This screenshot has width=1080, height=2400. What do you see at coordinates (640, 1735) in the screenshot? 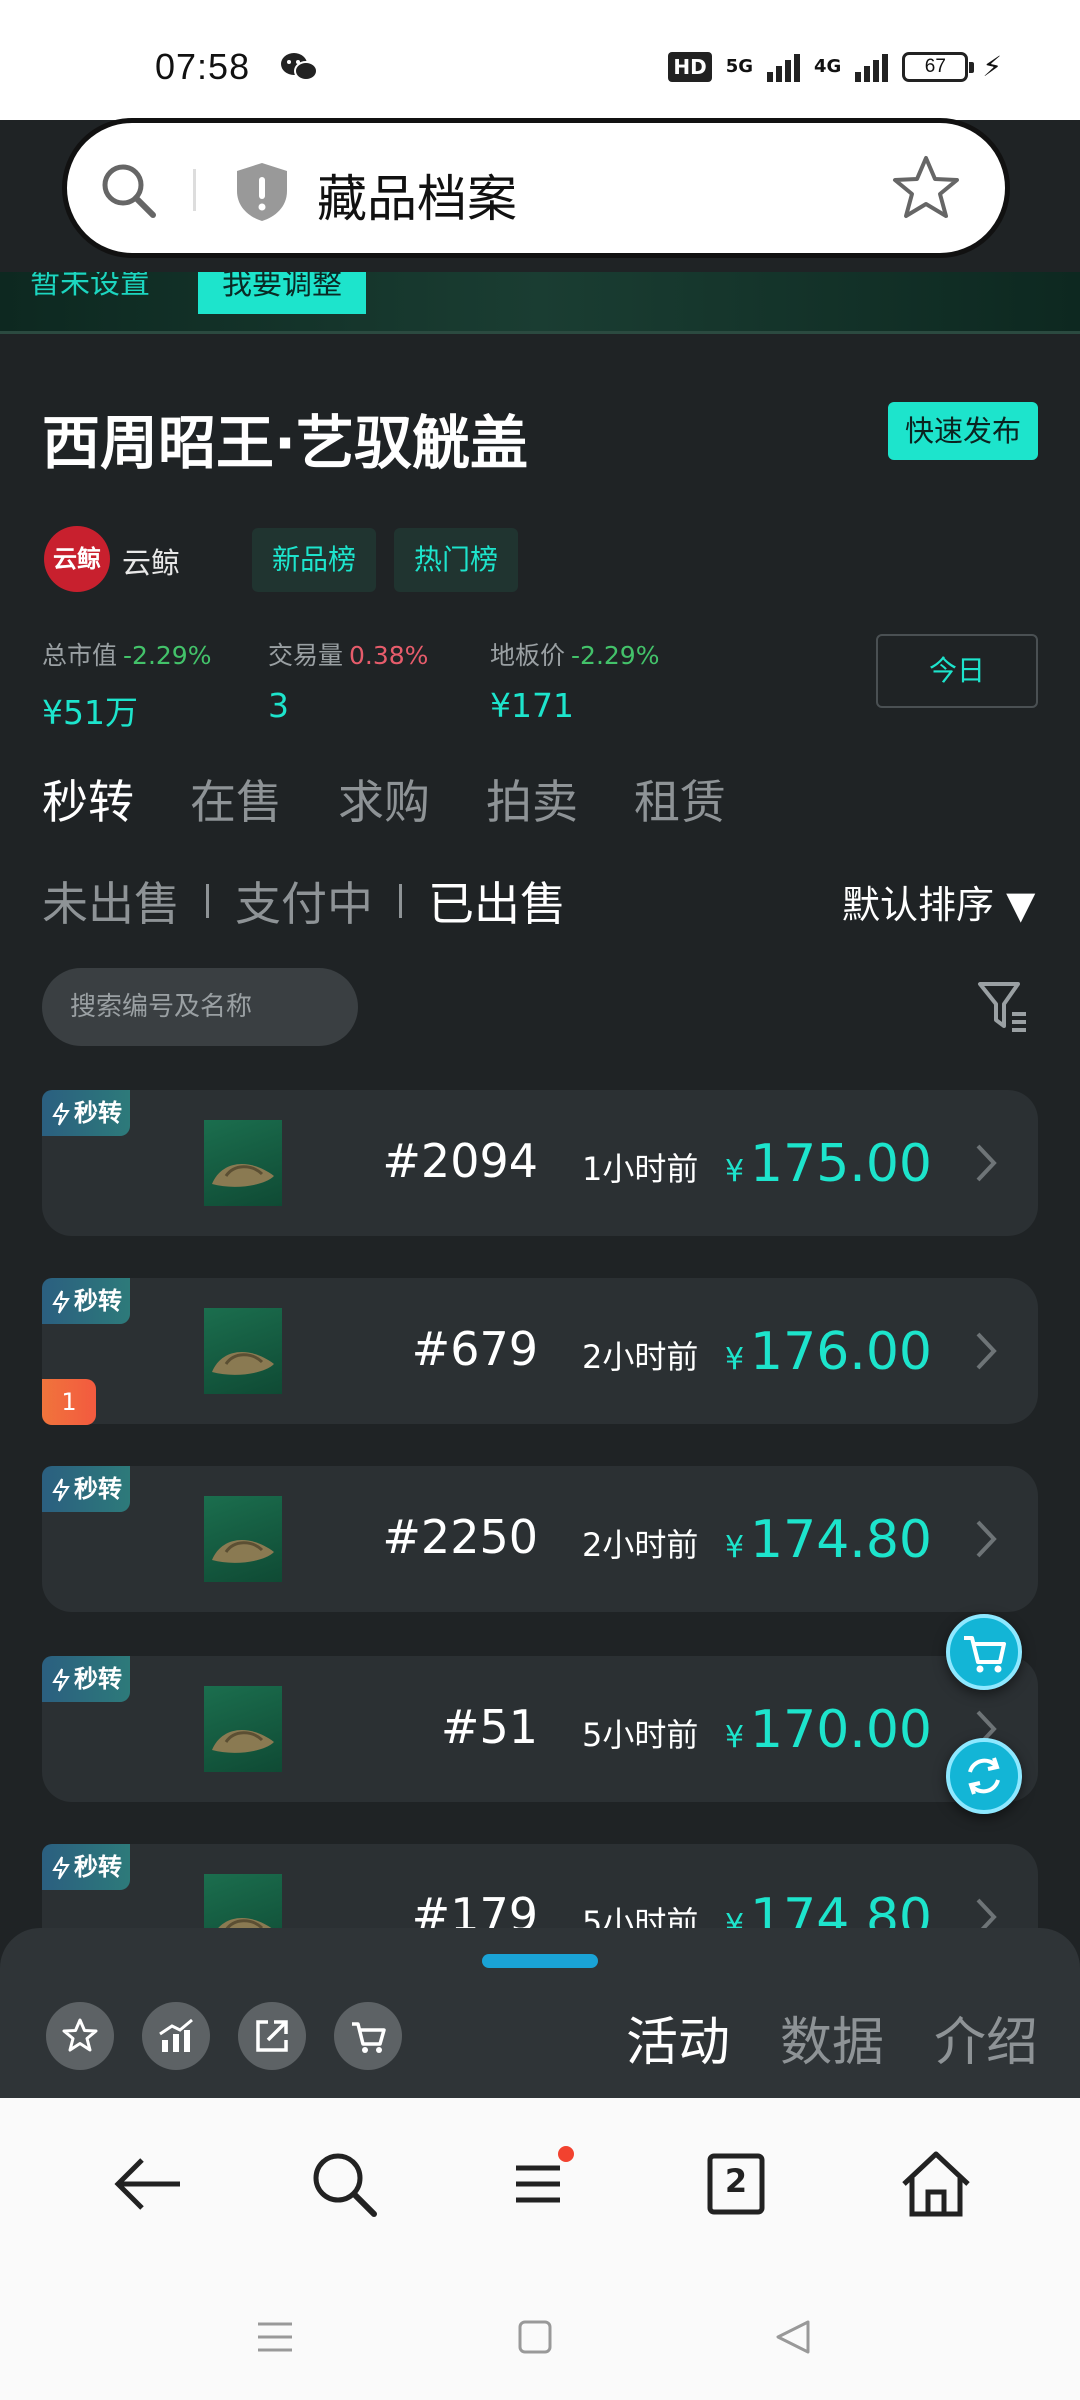
I see `item-time: 5小时前` at bounding box center [640, 1735].